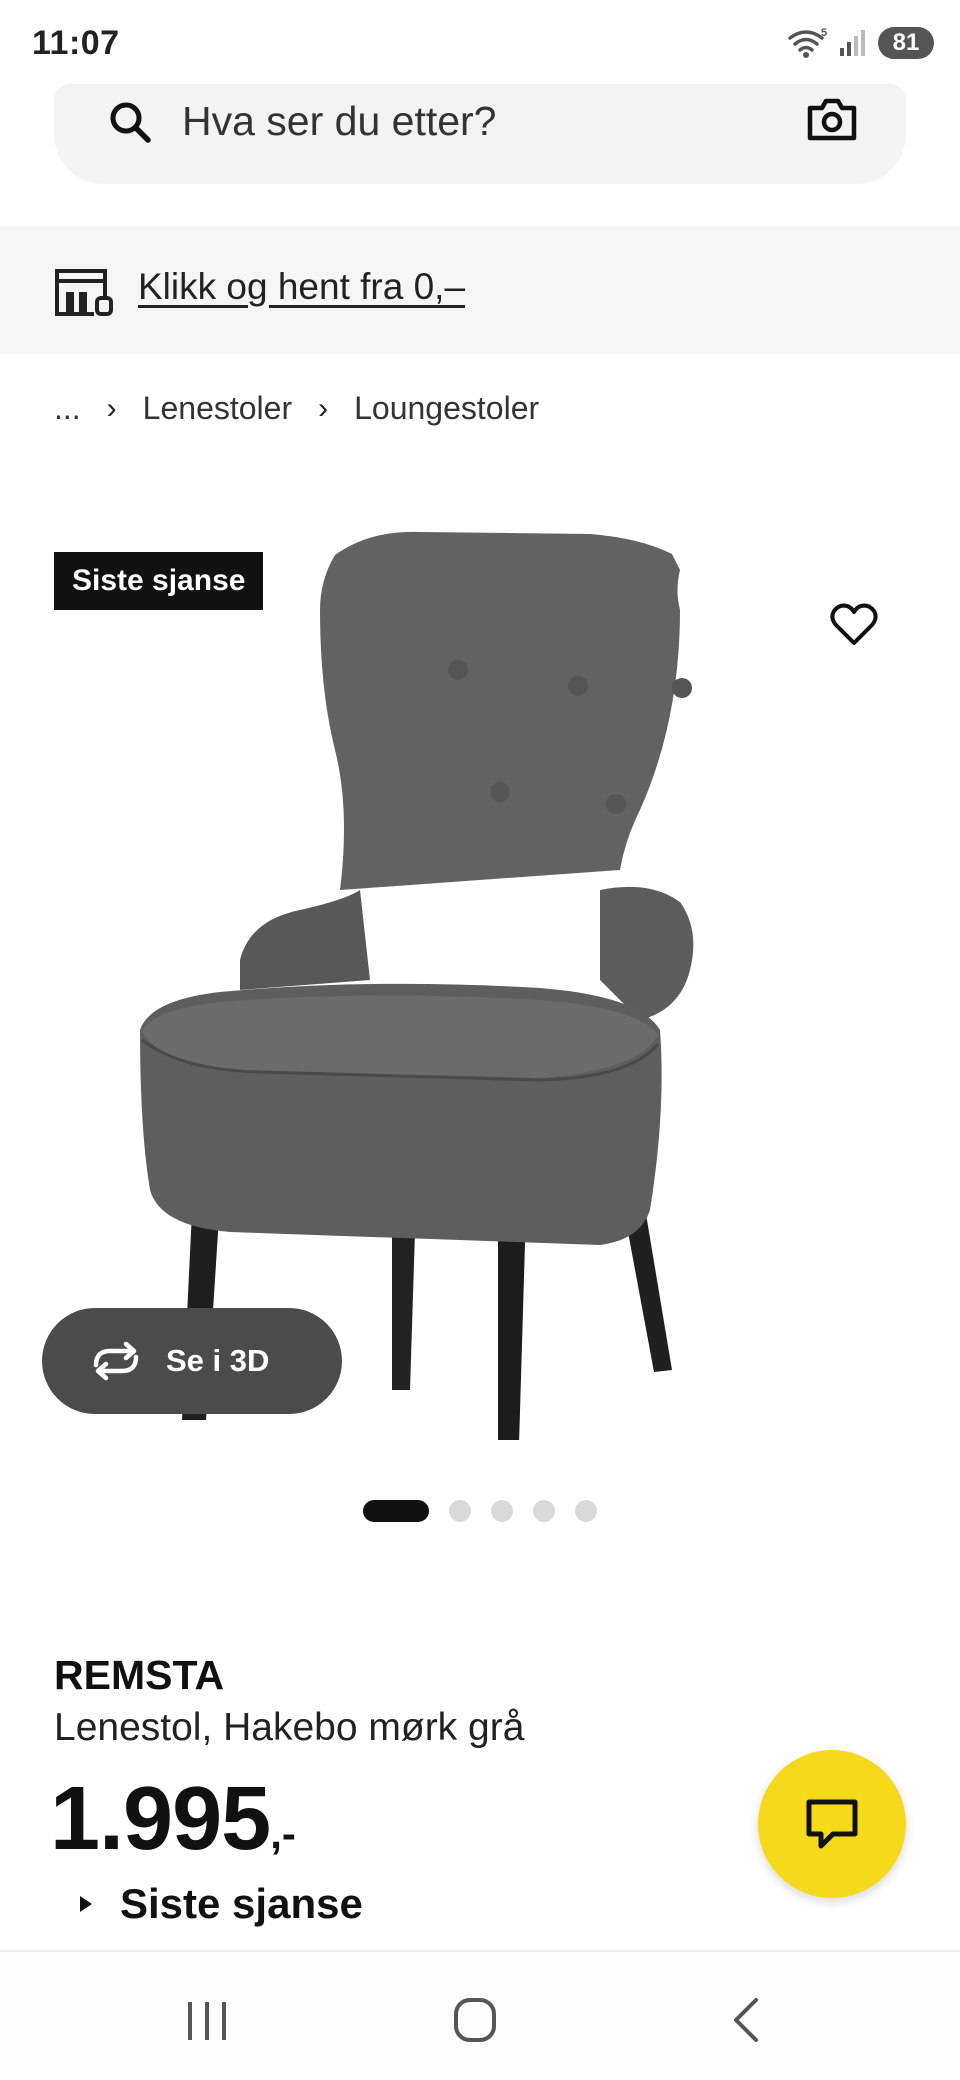 The height and width of the screenshot is (2080, 960). I want to click on status-icons: 5 81, so click(861, 43).